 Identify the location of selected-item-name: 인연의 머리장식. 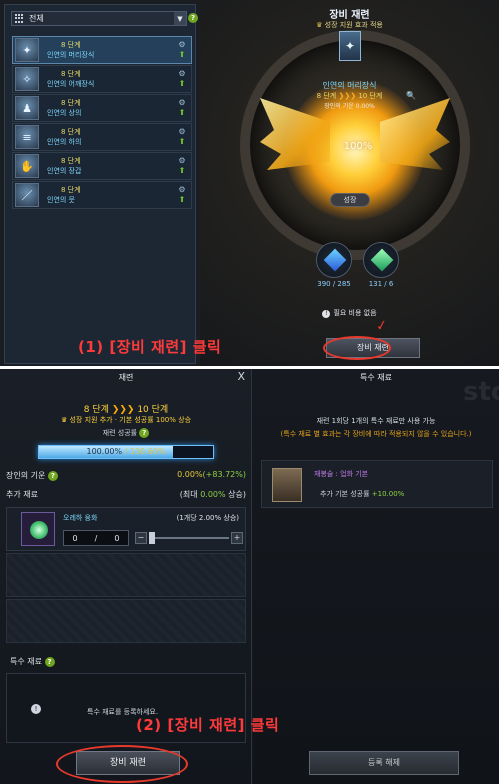
(349, 85).